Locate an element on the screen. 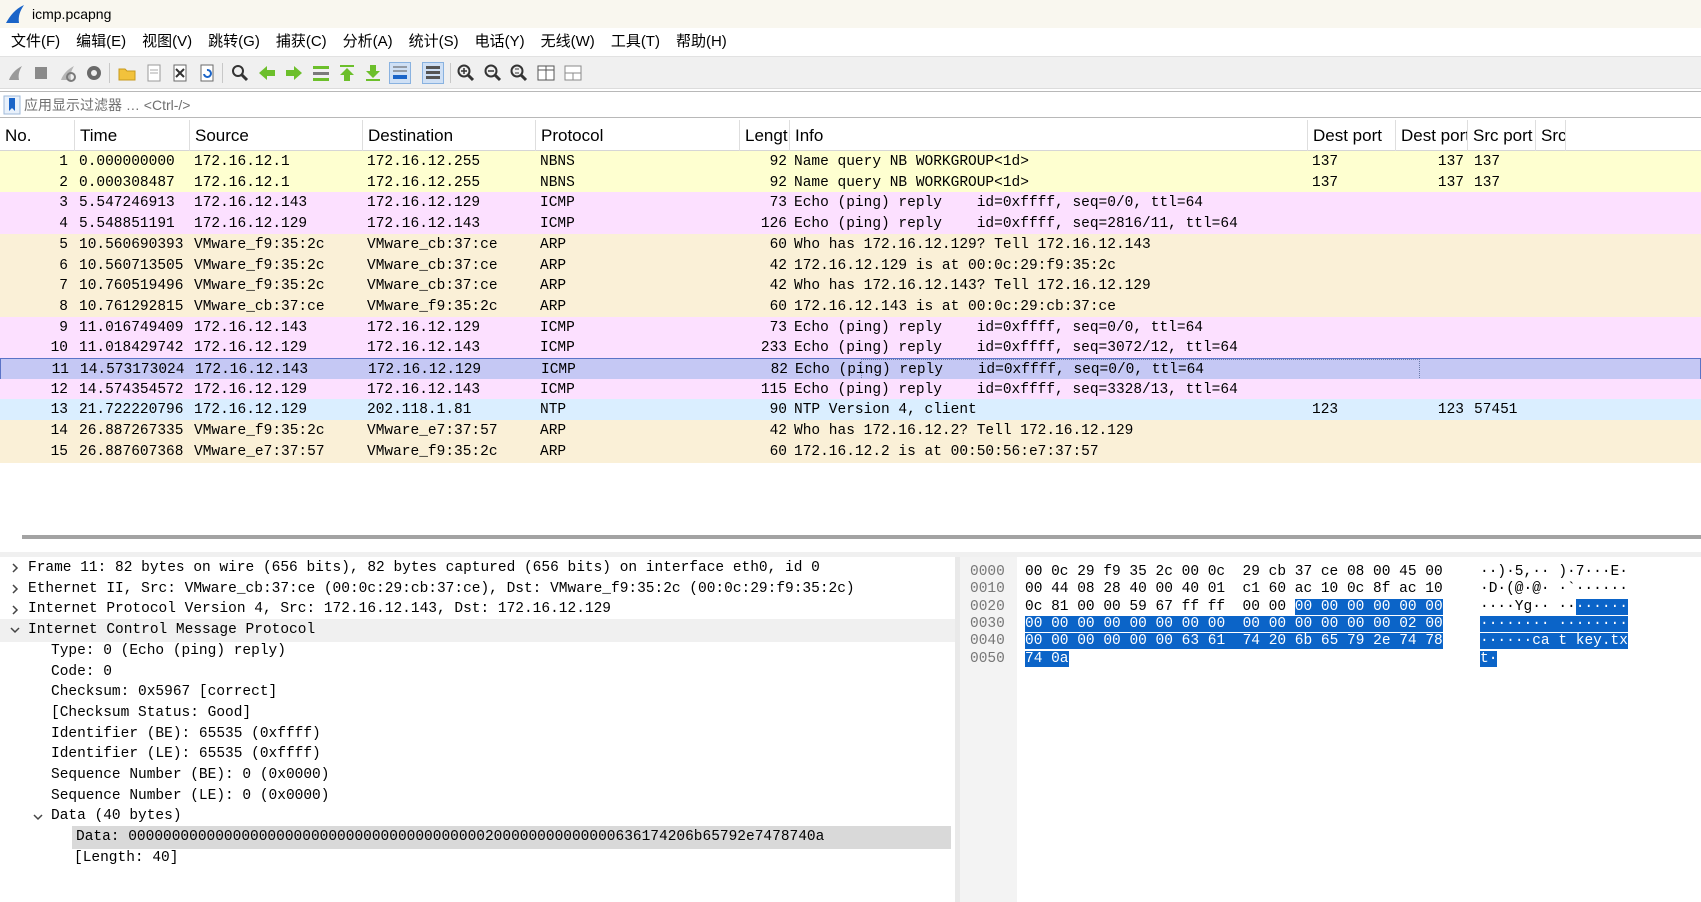  hex-ascii: ········ ········ is located at coordinates (1554, 623).